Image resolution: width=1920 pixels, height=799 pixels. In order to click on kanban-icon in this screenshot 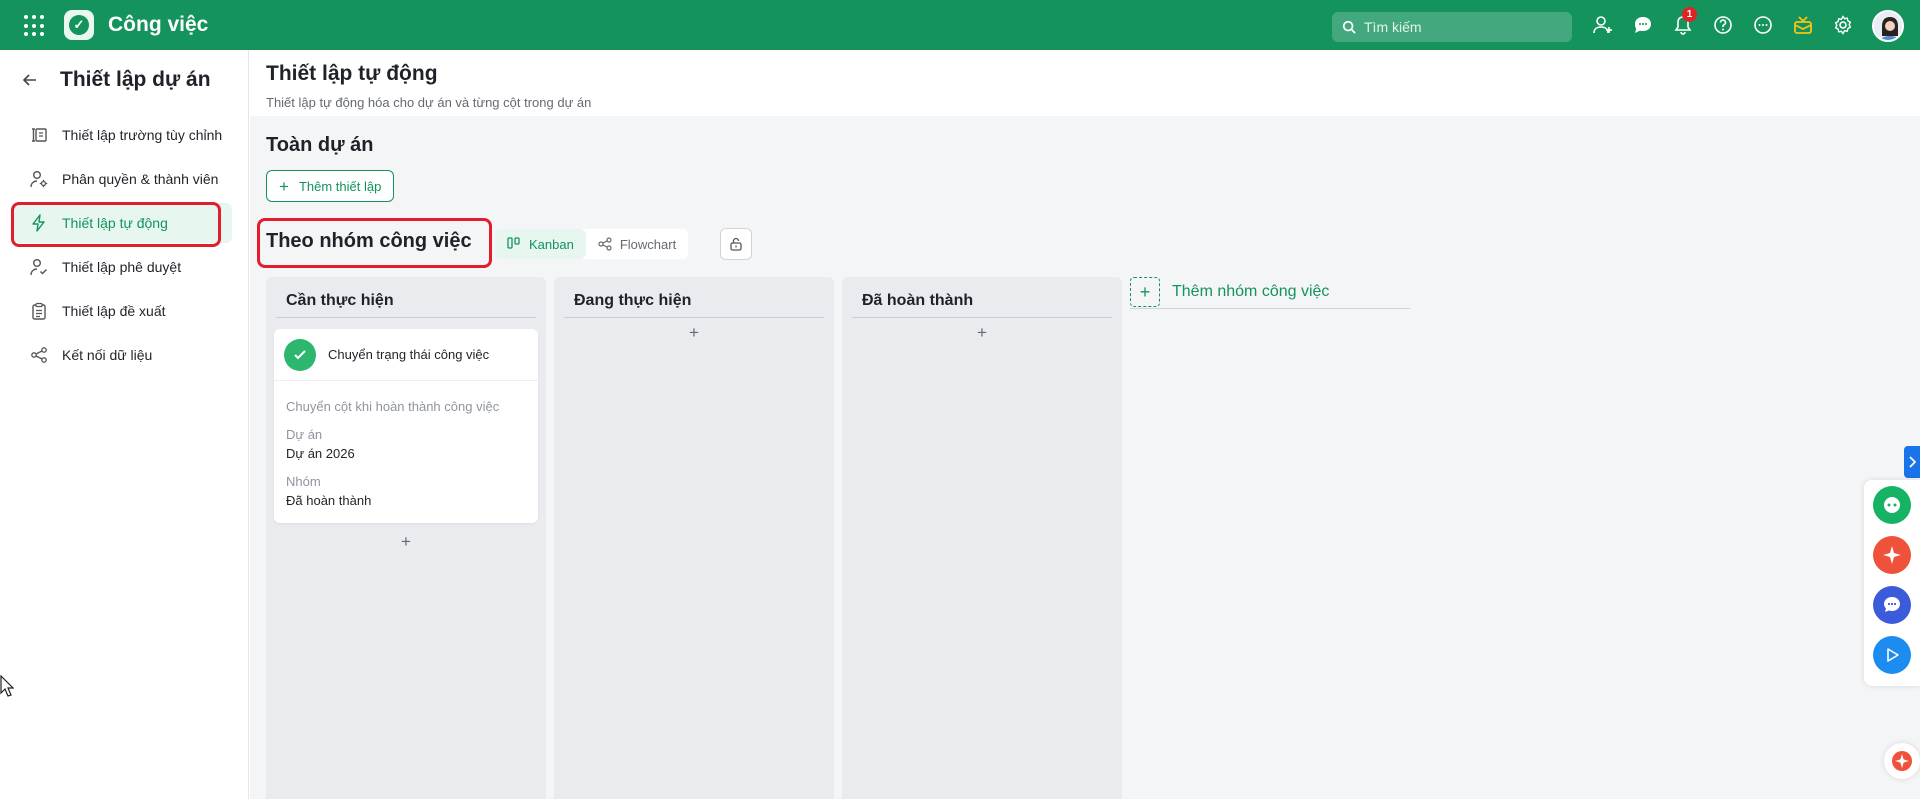, I will do `click(514, 244)`.